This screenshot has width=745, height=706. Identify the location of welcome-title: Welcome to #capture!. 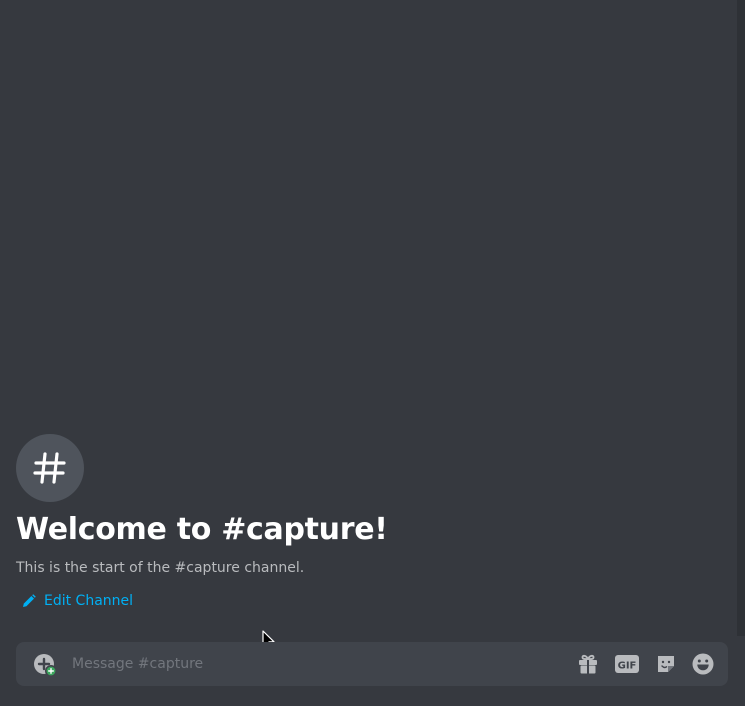
(202, 529).